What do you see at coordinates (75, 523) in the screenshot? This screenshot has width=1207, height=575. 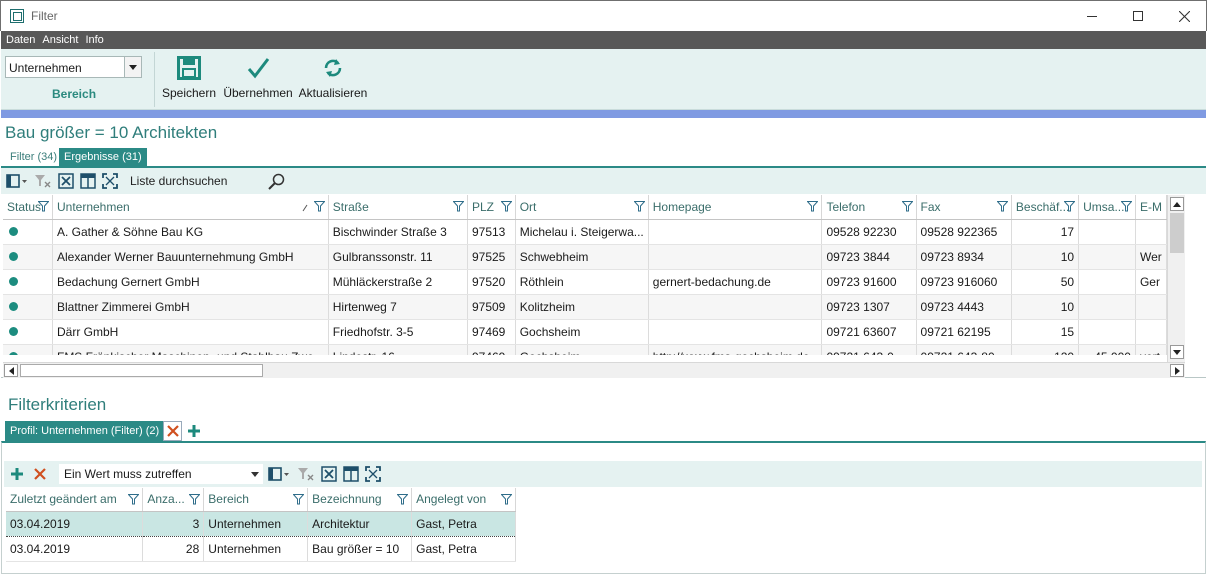 I see `criteria-cell-changed: 03.04.2019` at bounding box center [75, 523].